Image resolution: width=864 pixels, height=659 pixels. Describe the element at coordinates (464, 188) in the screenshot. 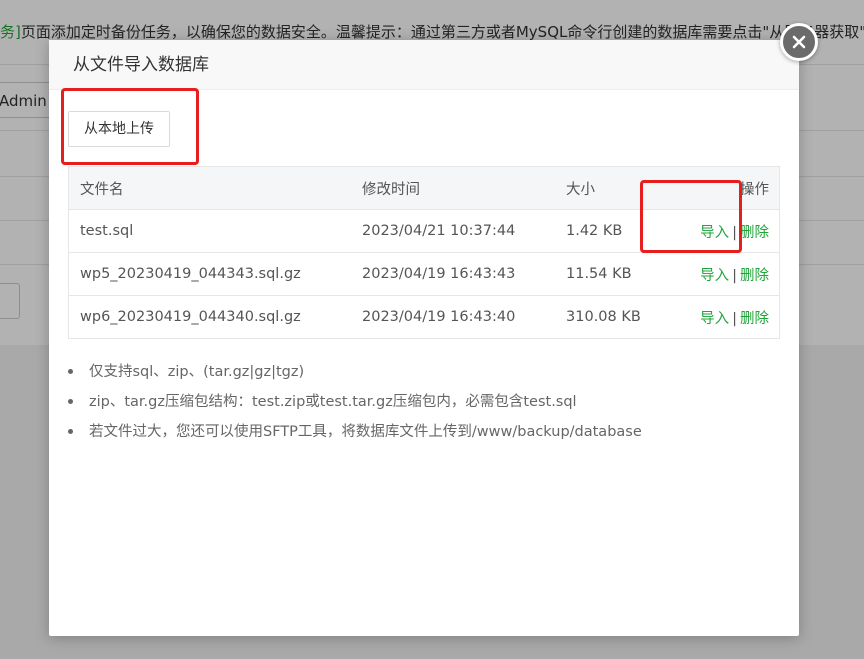

I see `header-modified-time: 修改时间` at that location.